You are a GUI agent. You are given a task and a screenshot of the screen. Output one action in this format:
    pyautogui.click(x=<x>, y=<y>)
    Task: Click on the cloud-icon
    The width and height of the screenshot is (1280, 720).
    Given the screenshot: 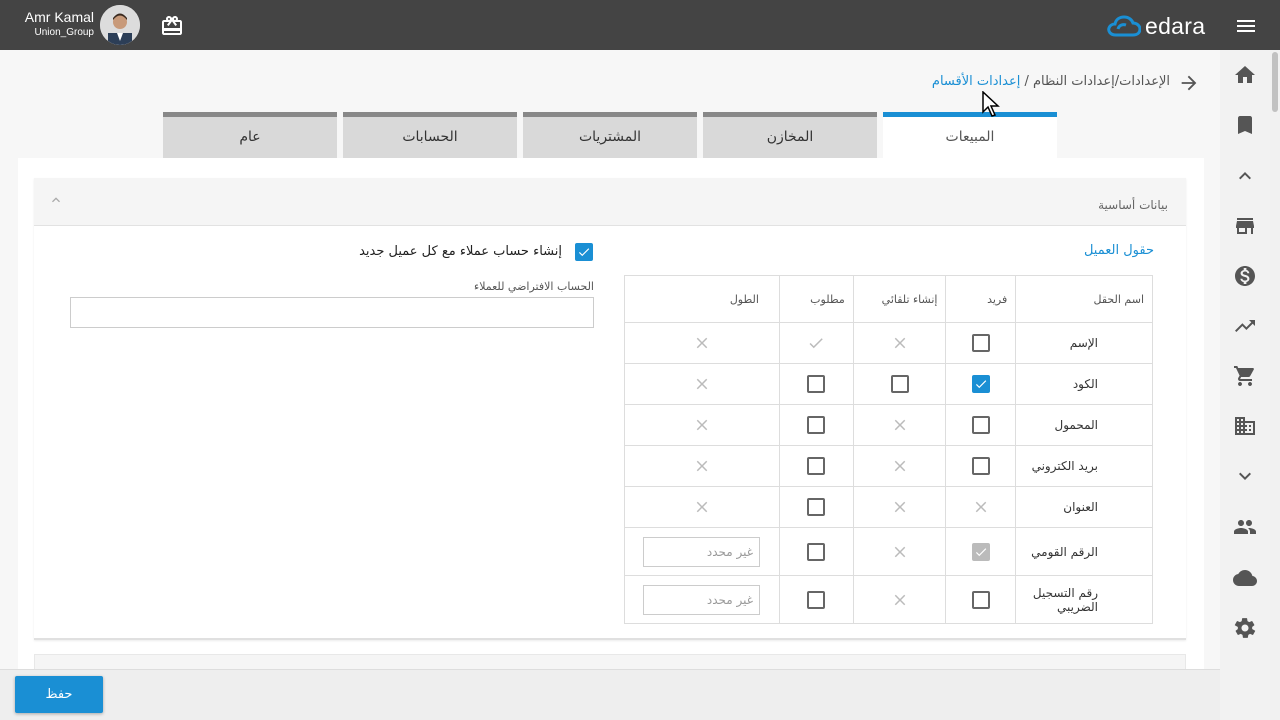 What is the action you would take?
    pyautogui.click(x=1245, y=578)
    